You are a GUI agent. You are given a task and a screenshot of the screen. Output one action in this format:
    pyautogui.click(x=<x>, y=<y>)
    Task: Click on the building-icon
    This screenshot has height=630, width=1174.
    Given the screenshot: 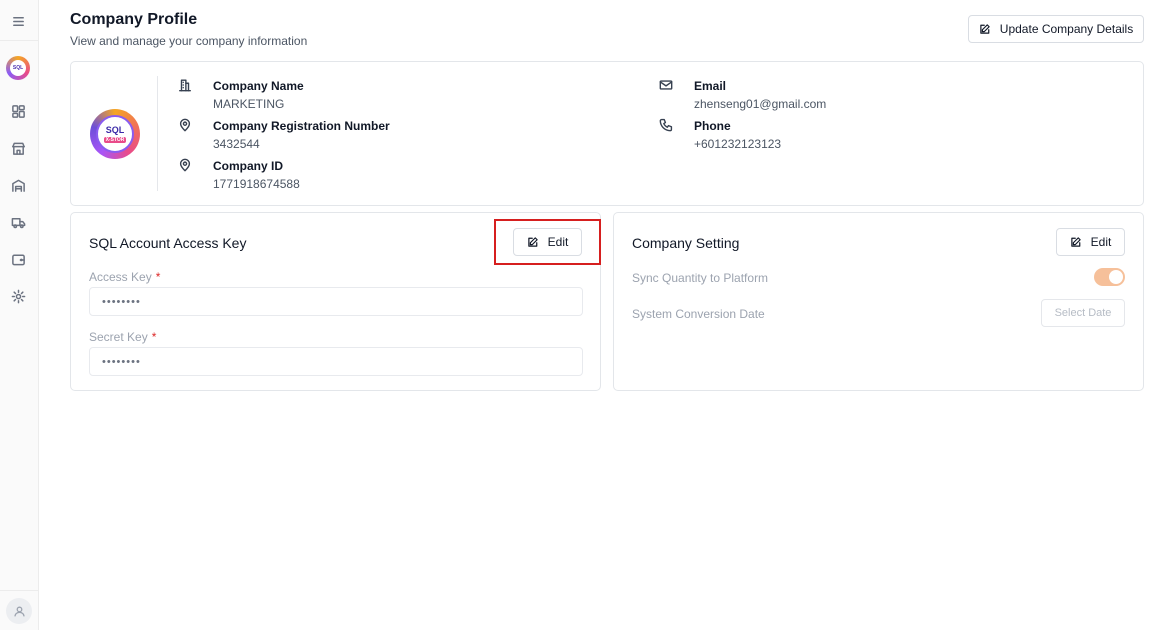 What is the action you would take?
    pyautogui.click(x=186, y=86)
    